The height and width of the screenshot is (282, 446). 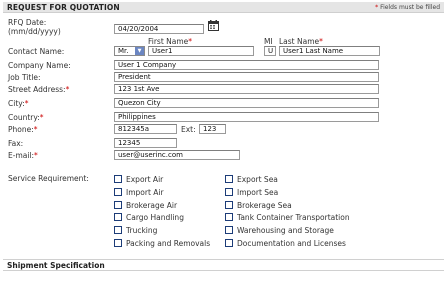 What do you see at coordinates (268, 41) in the screenshot?
I see `mi-header: MI` at bounding box center [268, 41].